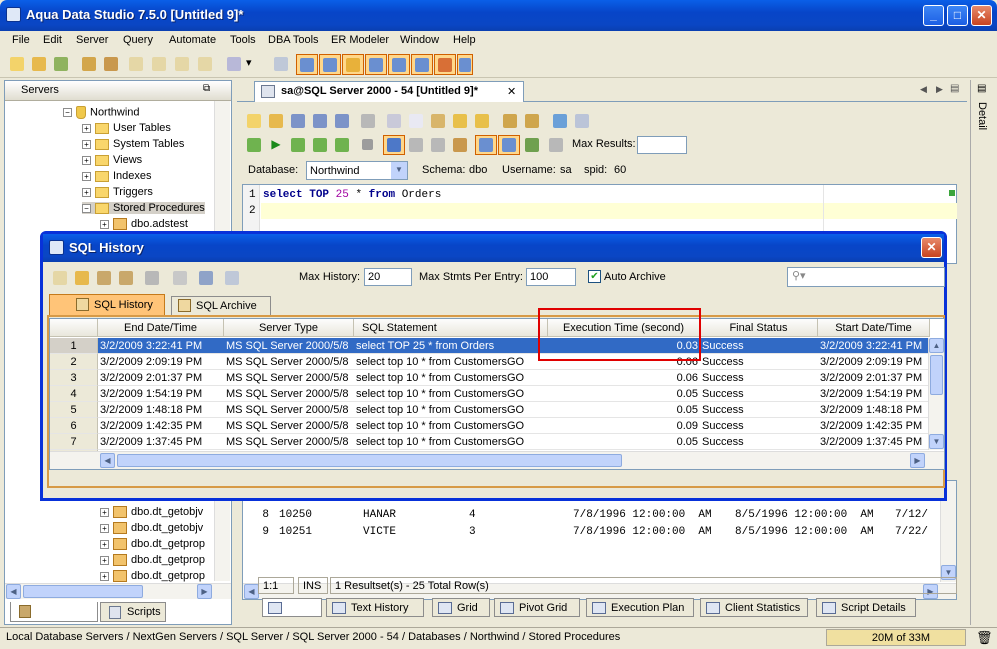  Describe the element at coordinates (161, 362) in the screenshot. I see `grid-cell: 3/2/2009 2:09:19 PM` at that location.